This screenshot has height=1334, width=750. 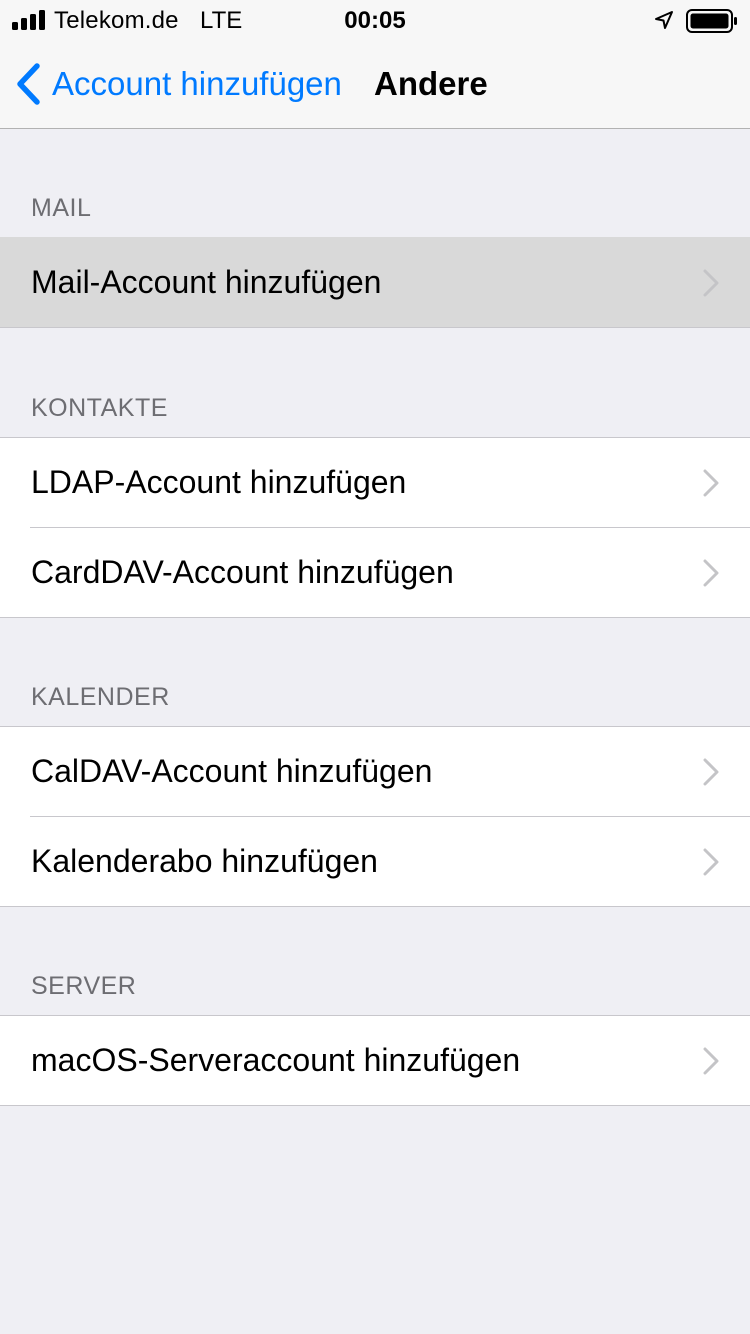 I want to click on section-header-contacts: KONTAKTE, so click(x=99, y=408).